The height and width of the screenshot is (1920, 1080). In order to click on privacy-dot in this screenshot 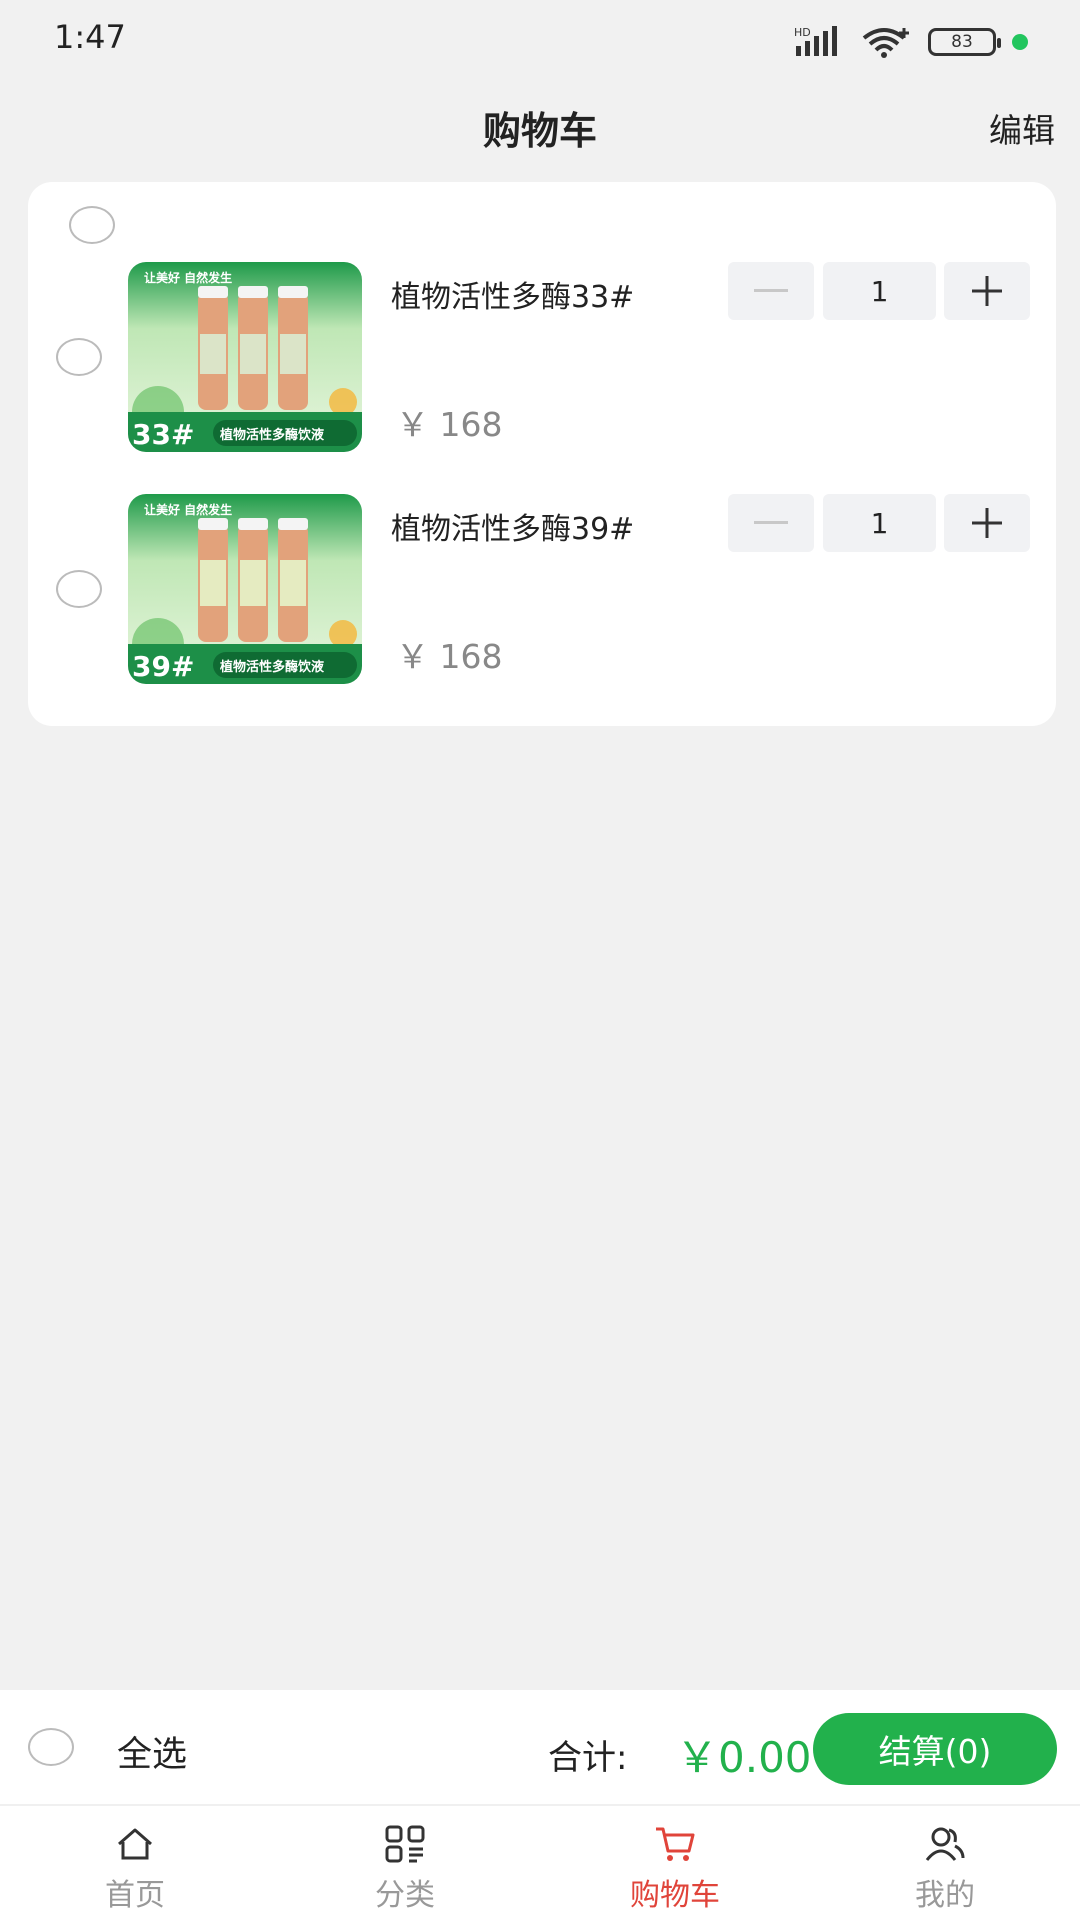, I will do `click(1020, 42)`.